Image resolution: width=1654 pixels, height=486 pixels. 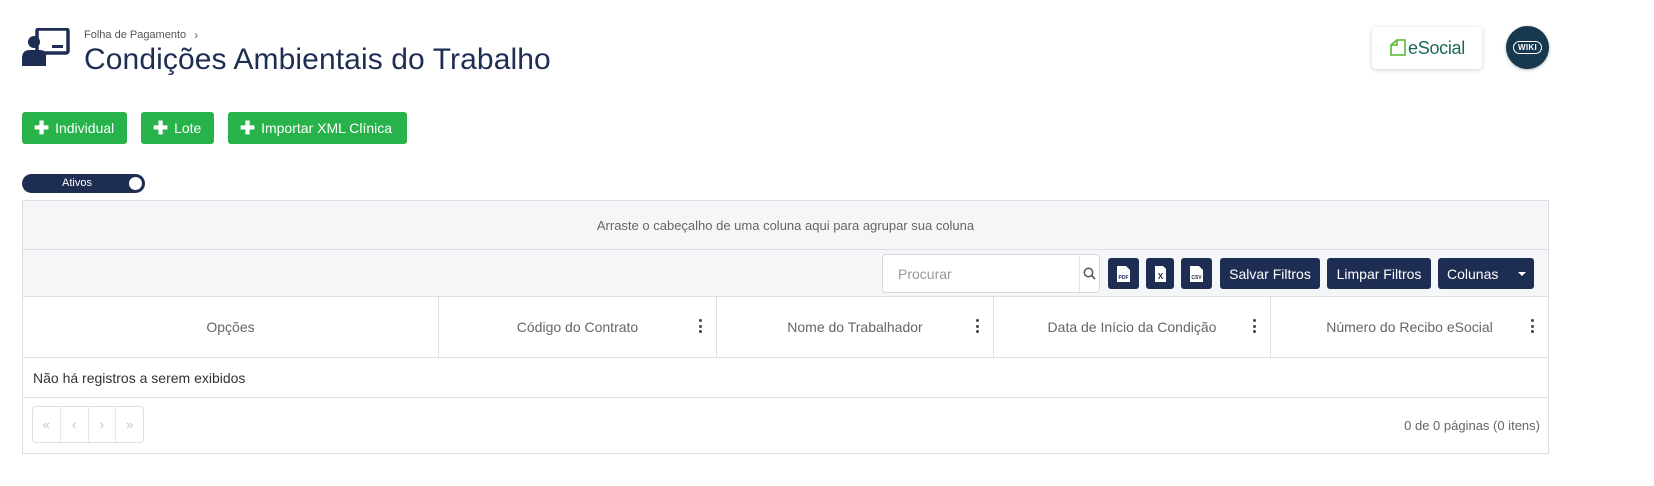 I want to click on import-xml-label: Importar XML Clínica, so click(x=327, y=128).